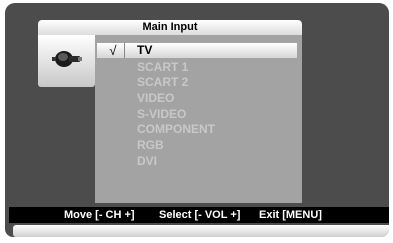  Describe the element at coordinates (99, 215) in the screenshot. I see `move-hint: Move [- CH +]` at that location.